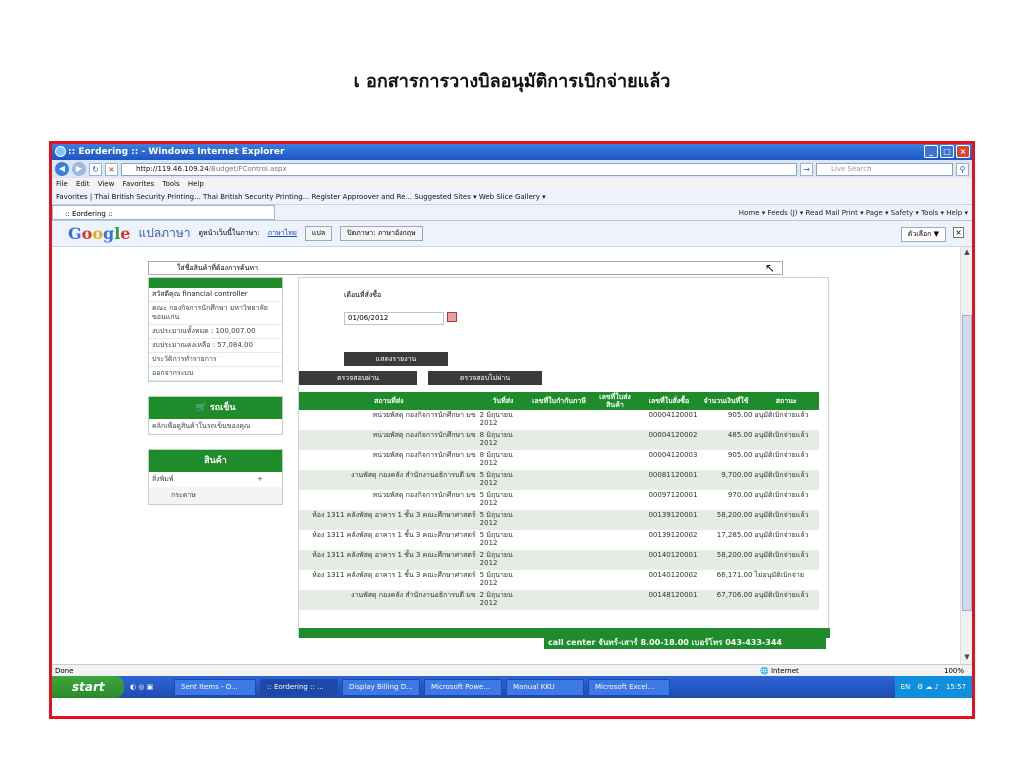 The height and width of the screenshot is (768, 1024). I want to click on sidebar-item-history: ประวัติการทำรายการ, so click(215, 360).